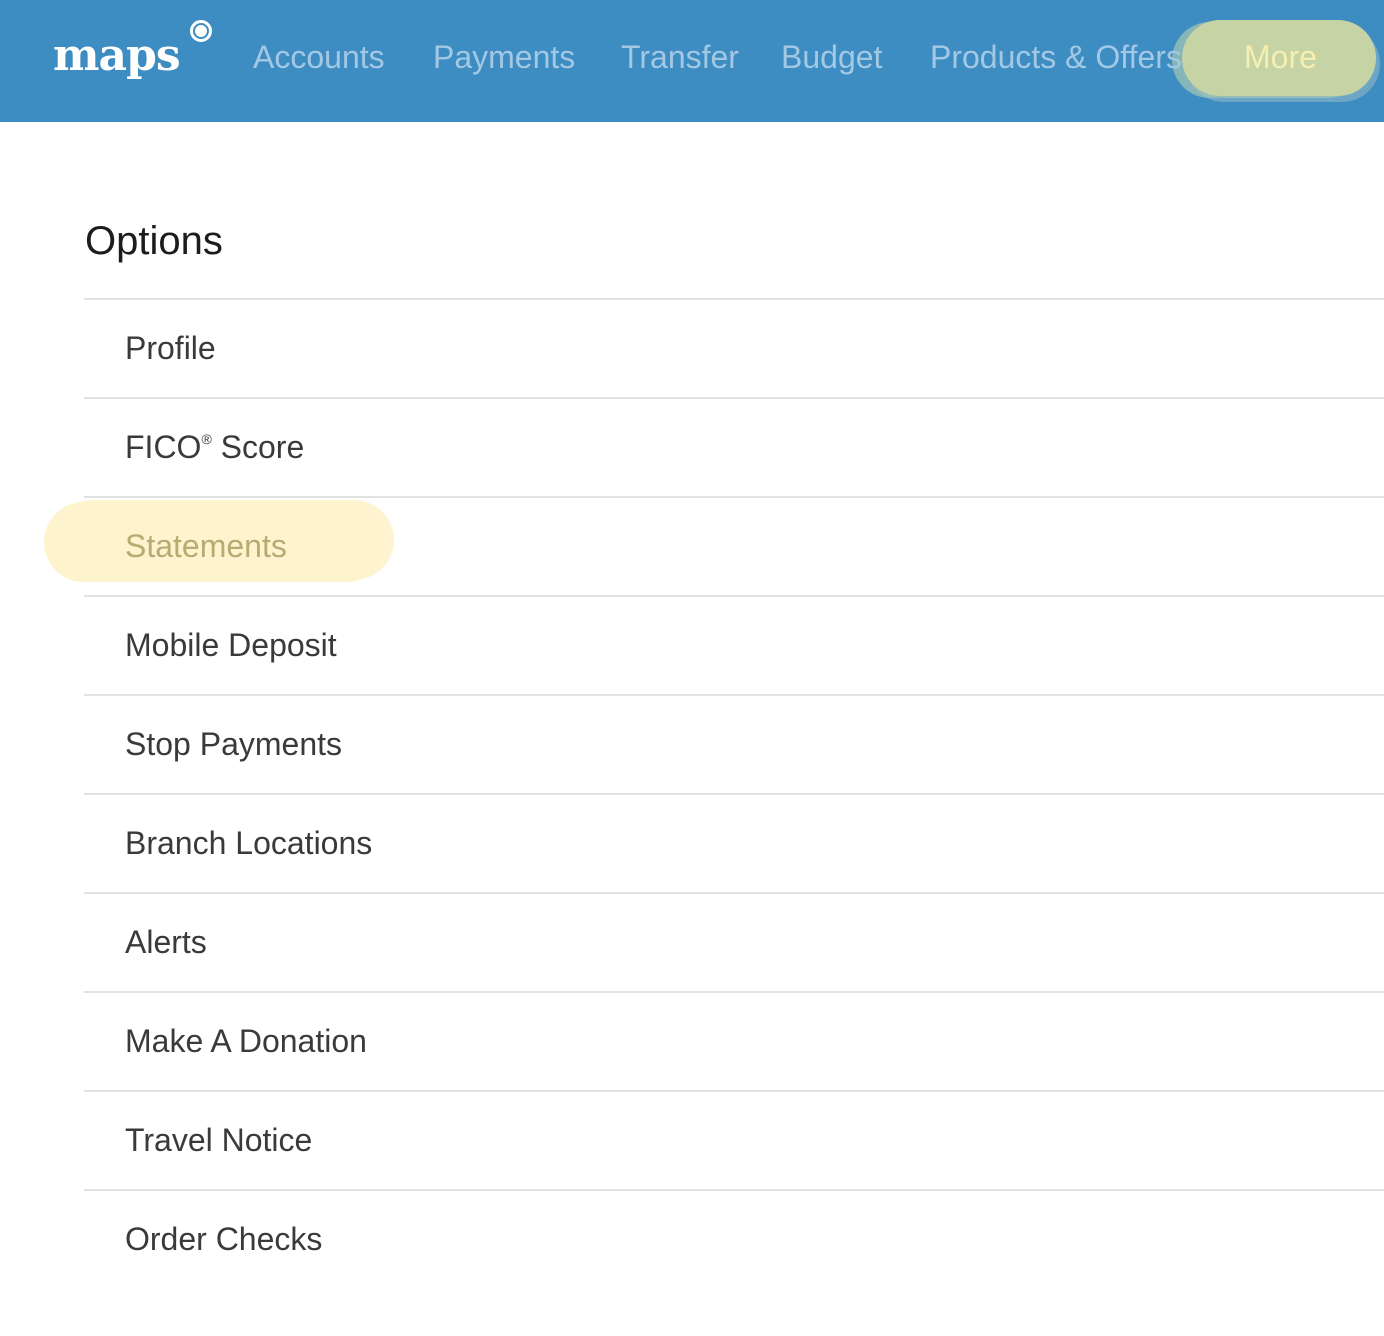 Image resolution: width=1384 pixels, height=1336 pixels. Describe the element at coordinates (206, 439) in the screenshot. I see `registered-mark: ®` at that location.